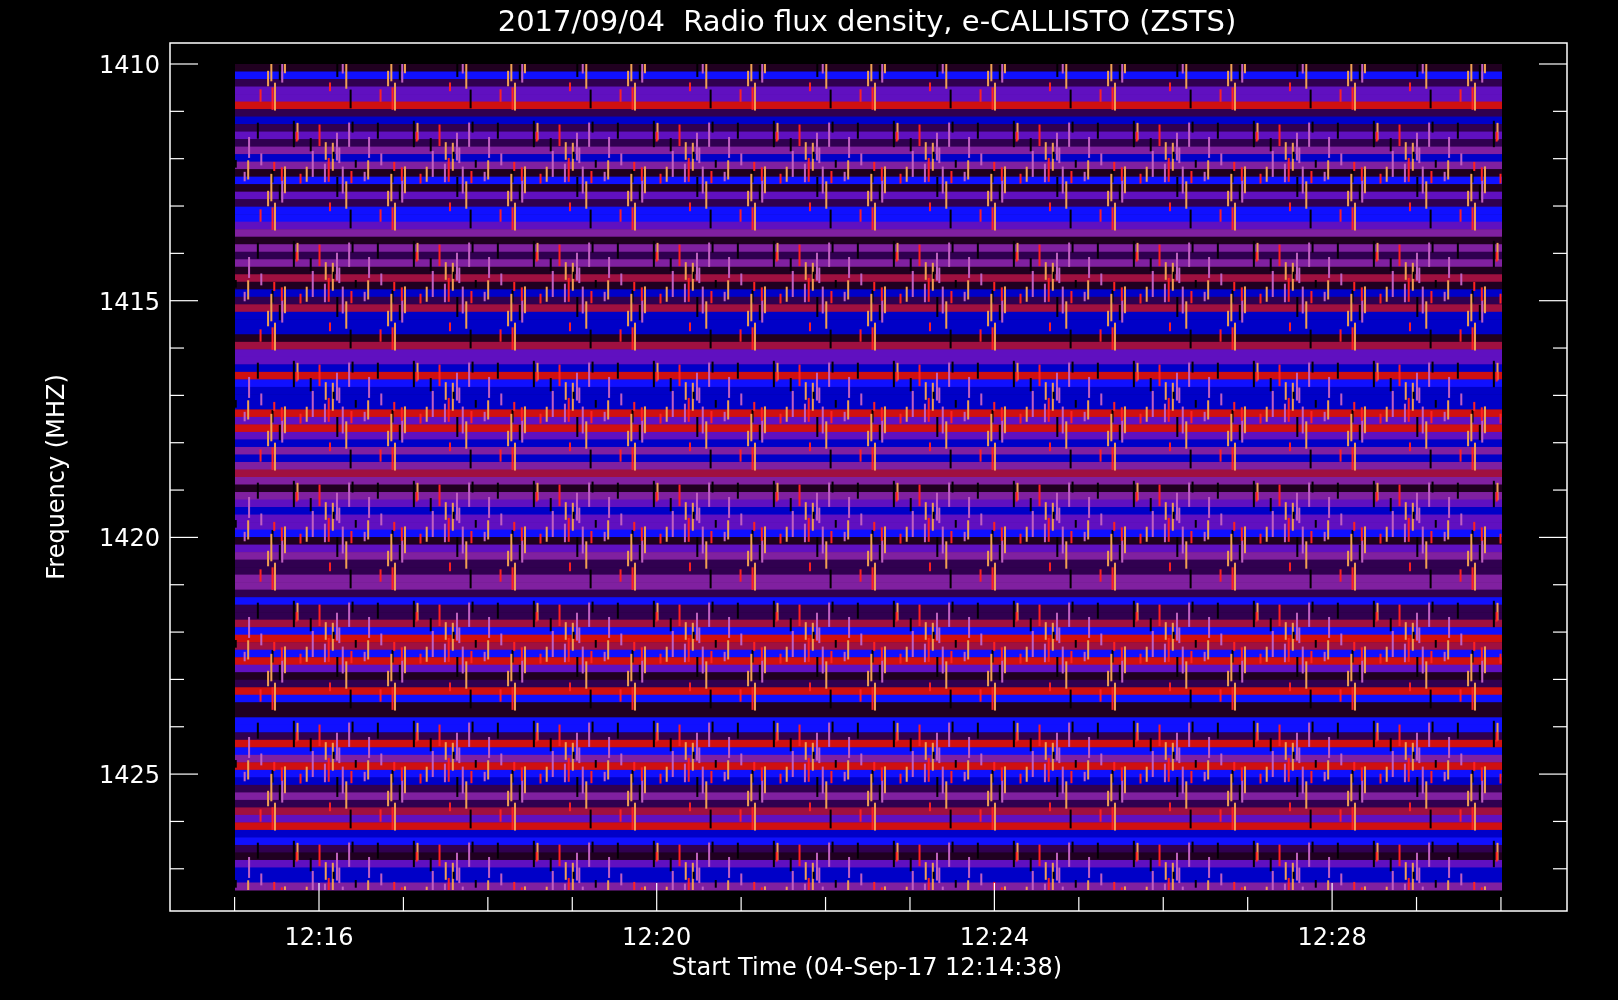 The height and width of the screenshot is (1000, 1618). What do you see at coordinates (129, 538) in the screenshot?
I see `y-tick-label: 1420` at bounding box center [129, 538].